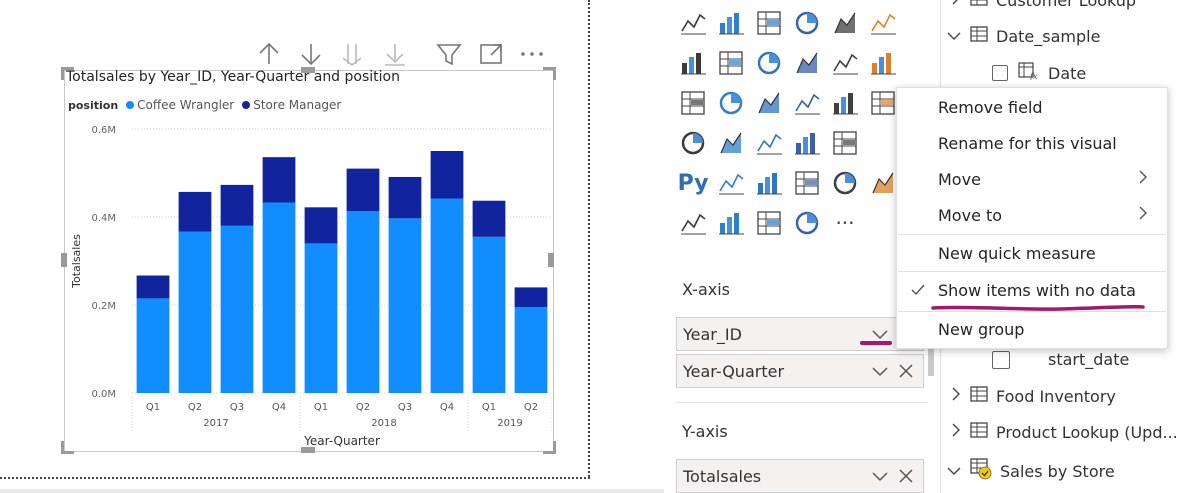 Image resolution: width=1182 pixels, height=493 pixels. What do you see at coordinates (532, 54) in the screenshot?
I see `more-options-icon` at bounding box center [532, 54].